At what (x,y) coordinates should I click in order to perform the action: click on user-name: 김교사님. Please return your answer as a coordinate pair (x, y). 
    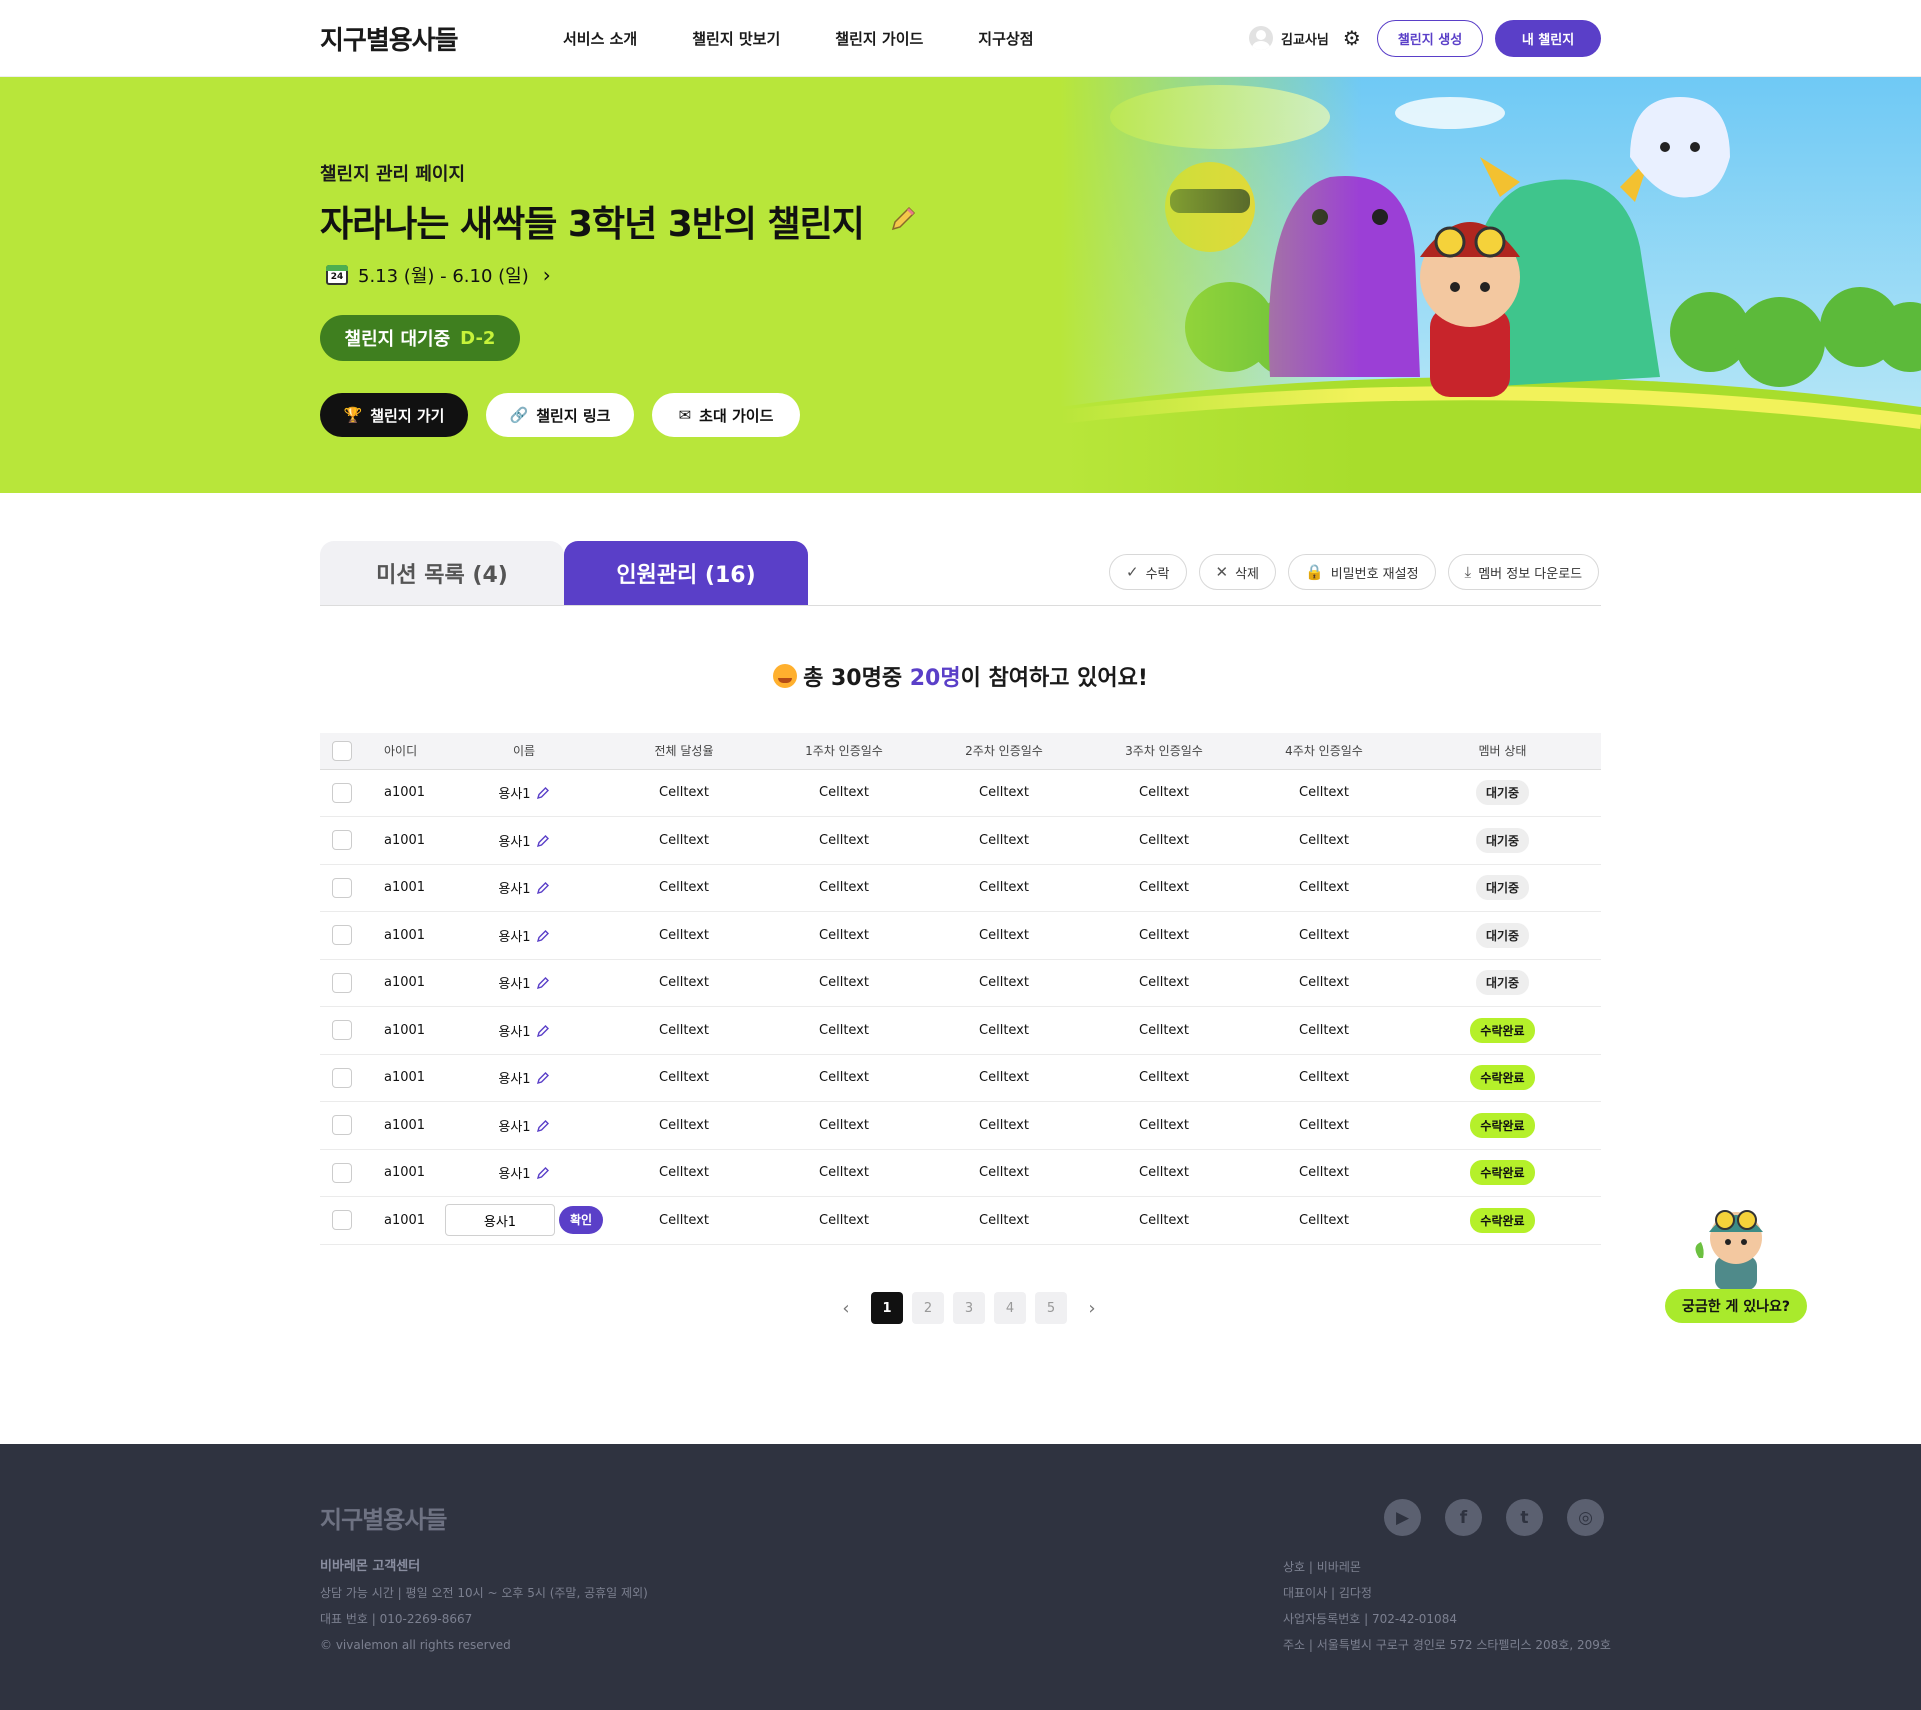
    Looking at the image, I should click on (1305, 38).